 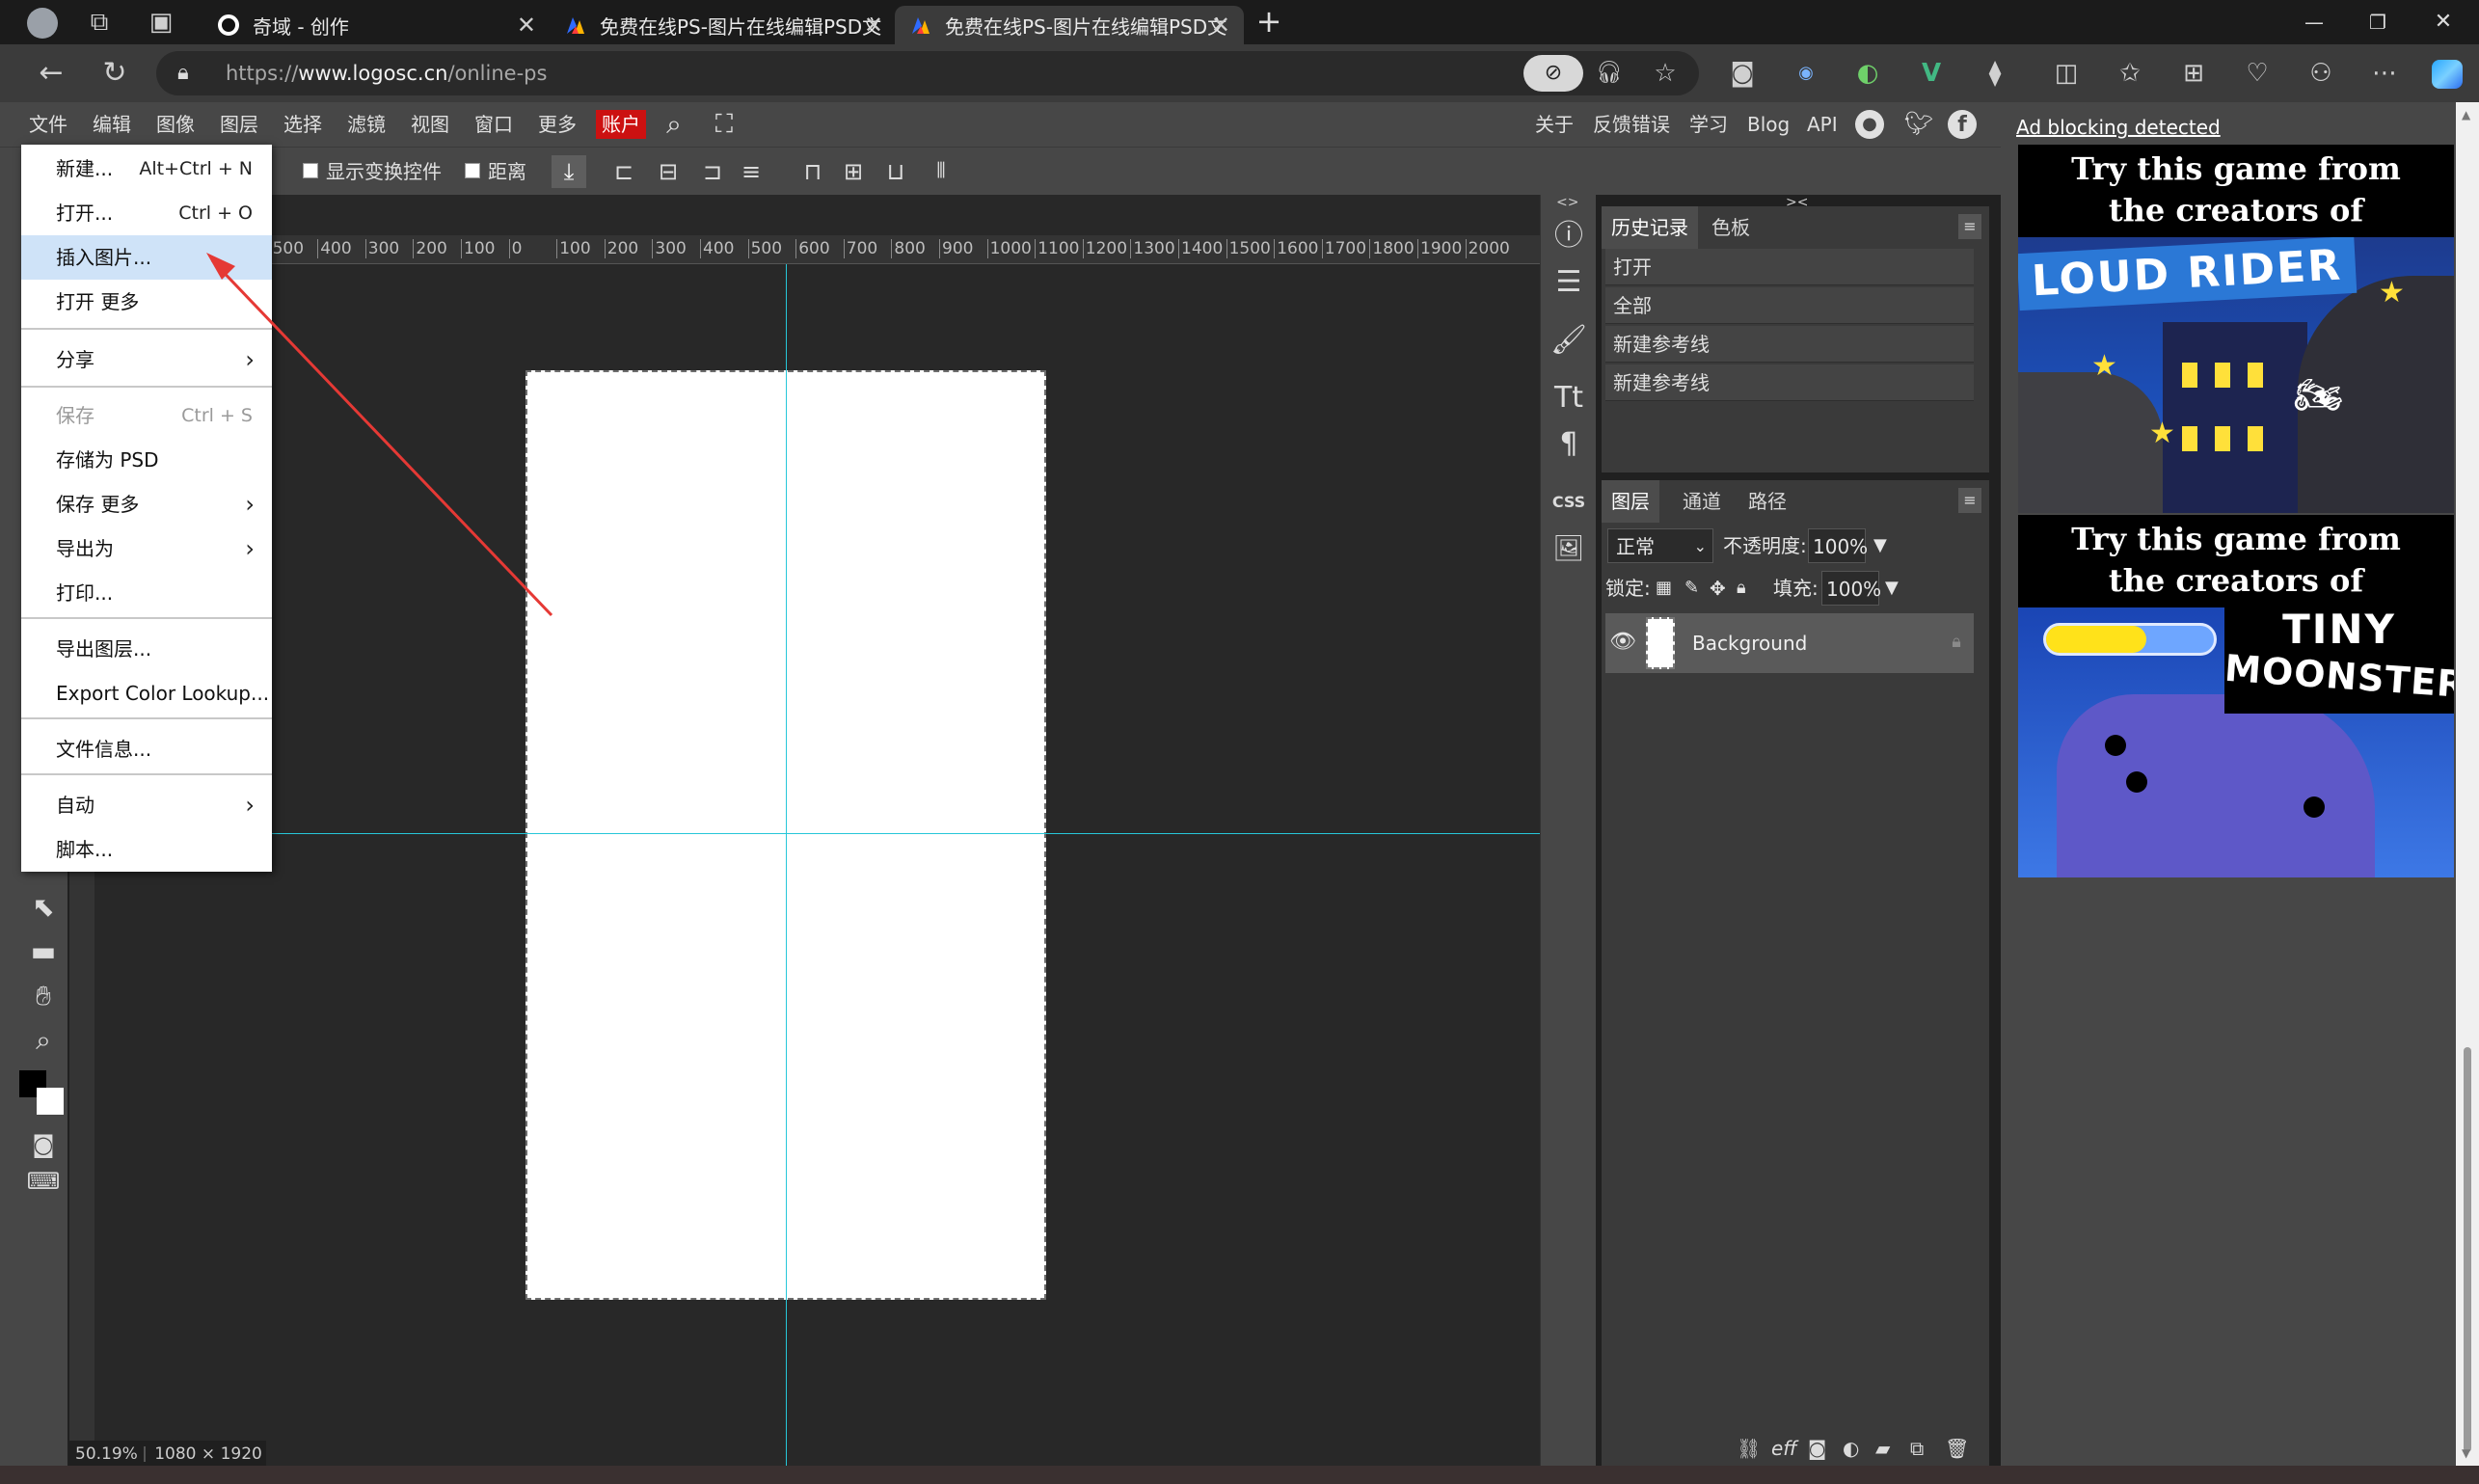 What do you see at coordinates (472, 170) in the screenshot?
I see `distance-checkbox` at bounding box center [472, 170].